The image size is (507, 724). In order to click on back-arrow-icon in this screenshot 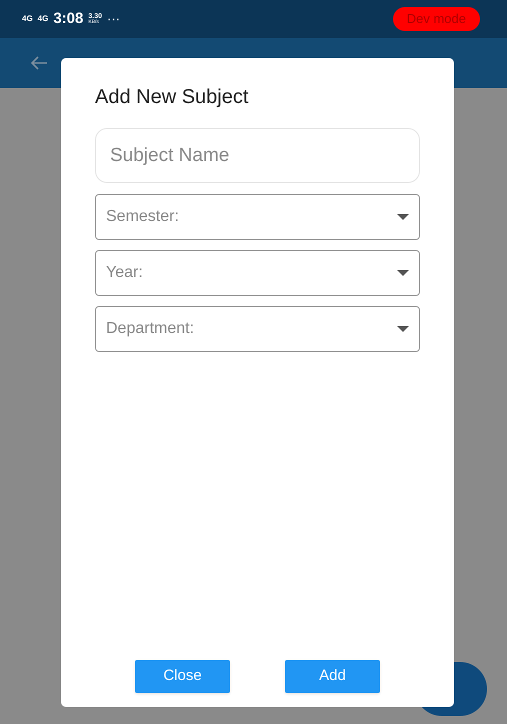, I will do `click(39, 63)`.